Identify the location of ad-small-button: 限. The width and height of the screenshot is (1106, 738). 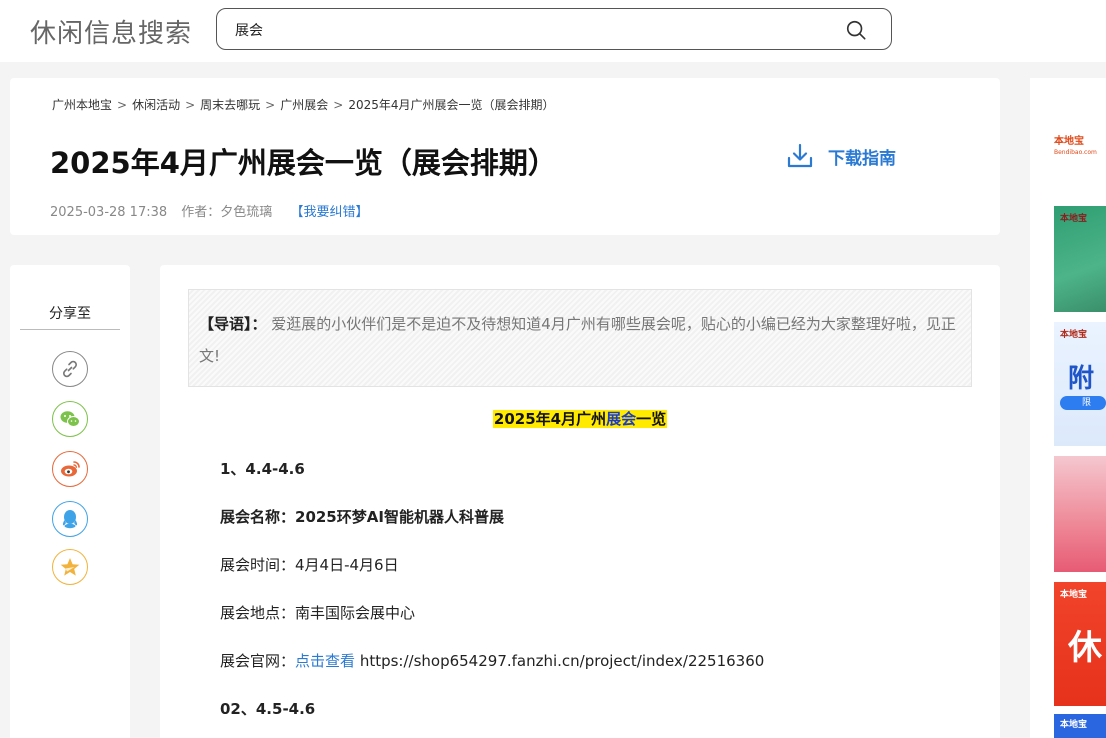
(1083, 403).